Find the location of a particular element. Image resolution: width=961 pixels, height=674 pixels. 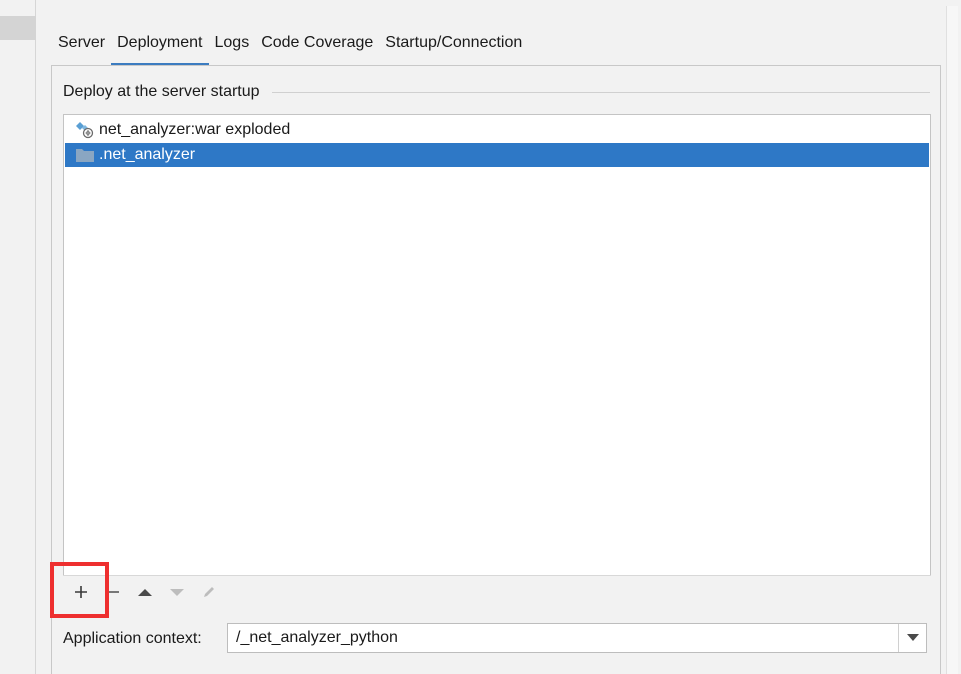

plus-icon is located at coordinates (81, 591).